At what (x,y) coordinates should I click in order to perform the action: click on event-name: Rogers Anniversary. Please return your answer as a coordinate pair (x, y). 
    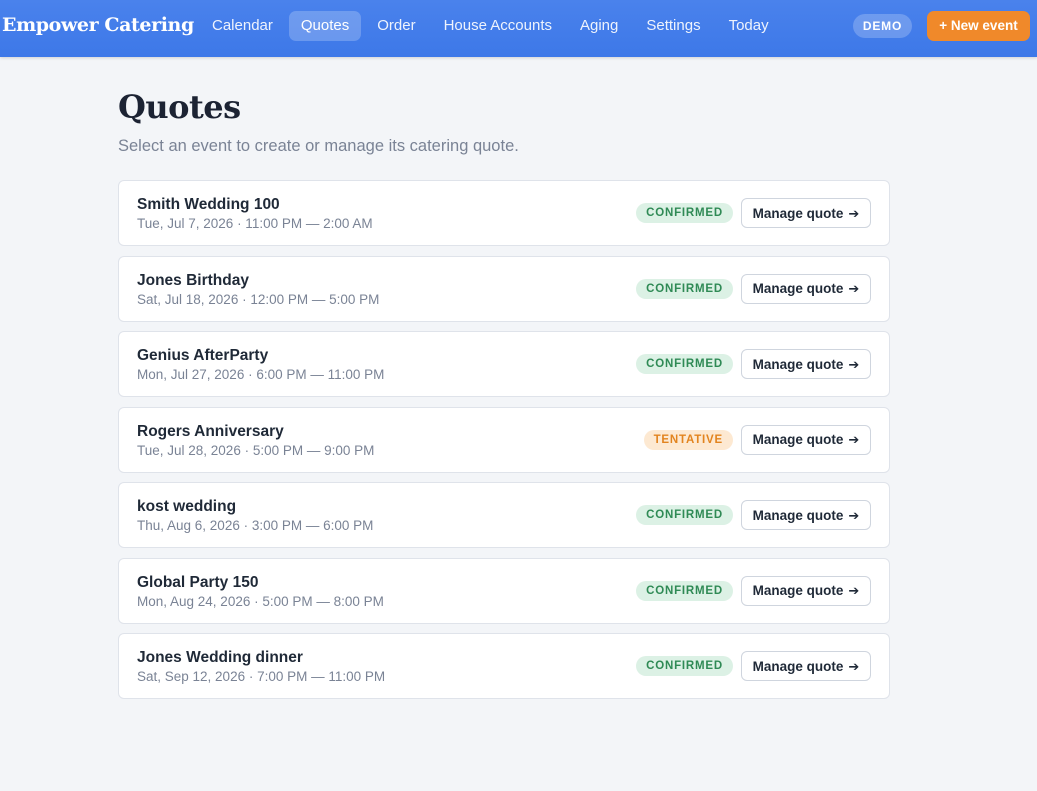
    Looking at the image, I should click on (210, 431).